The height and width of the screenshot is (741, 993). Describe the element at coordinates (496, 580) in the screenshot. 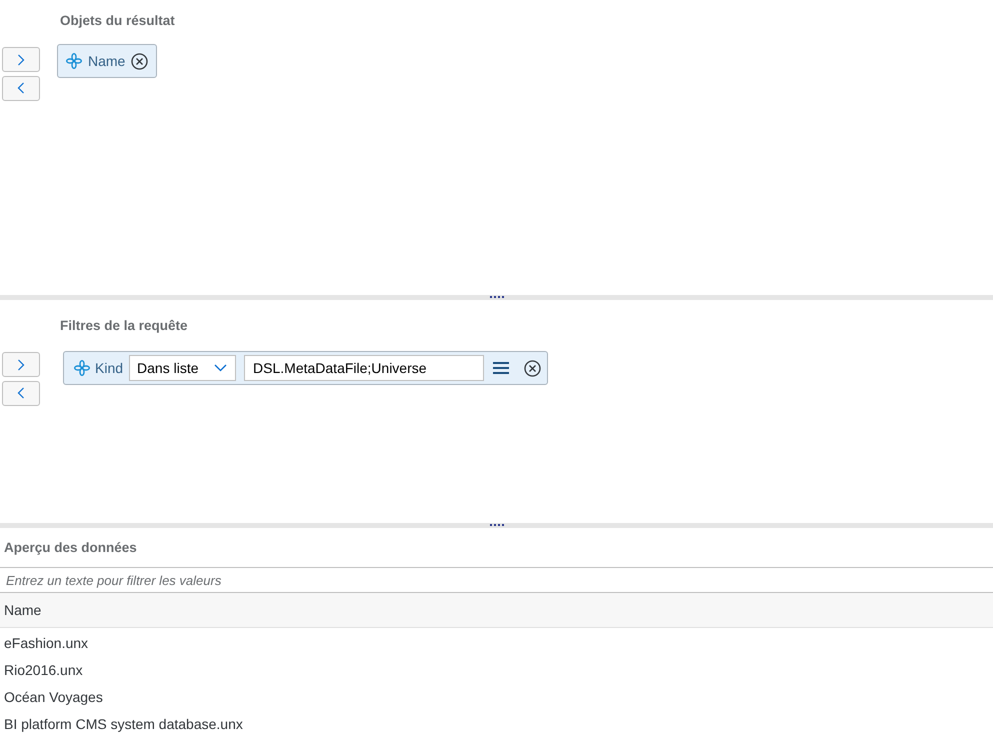

I see `filter-field: Entrez un texte pour filtrer les valeurs` at that location.